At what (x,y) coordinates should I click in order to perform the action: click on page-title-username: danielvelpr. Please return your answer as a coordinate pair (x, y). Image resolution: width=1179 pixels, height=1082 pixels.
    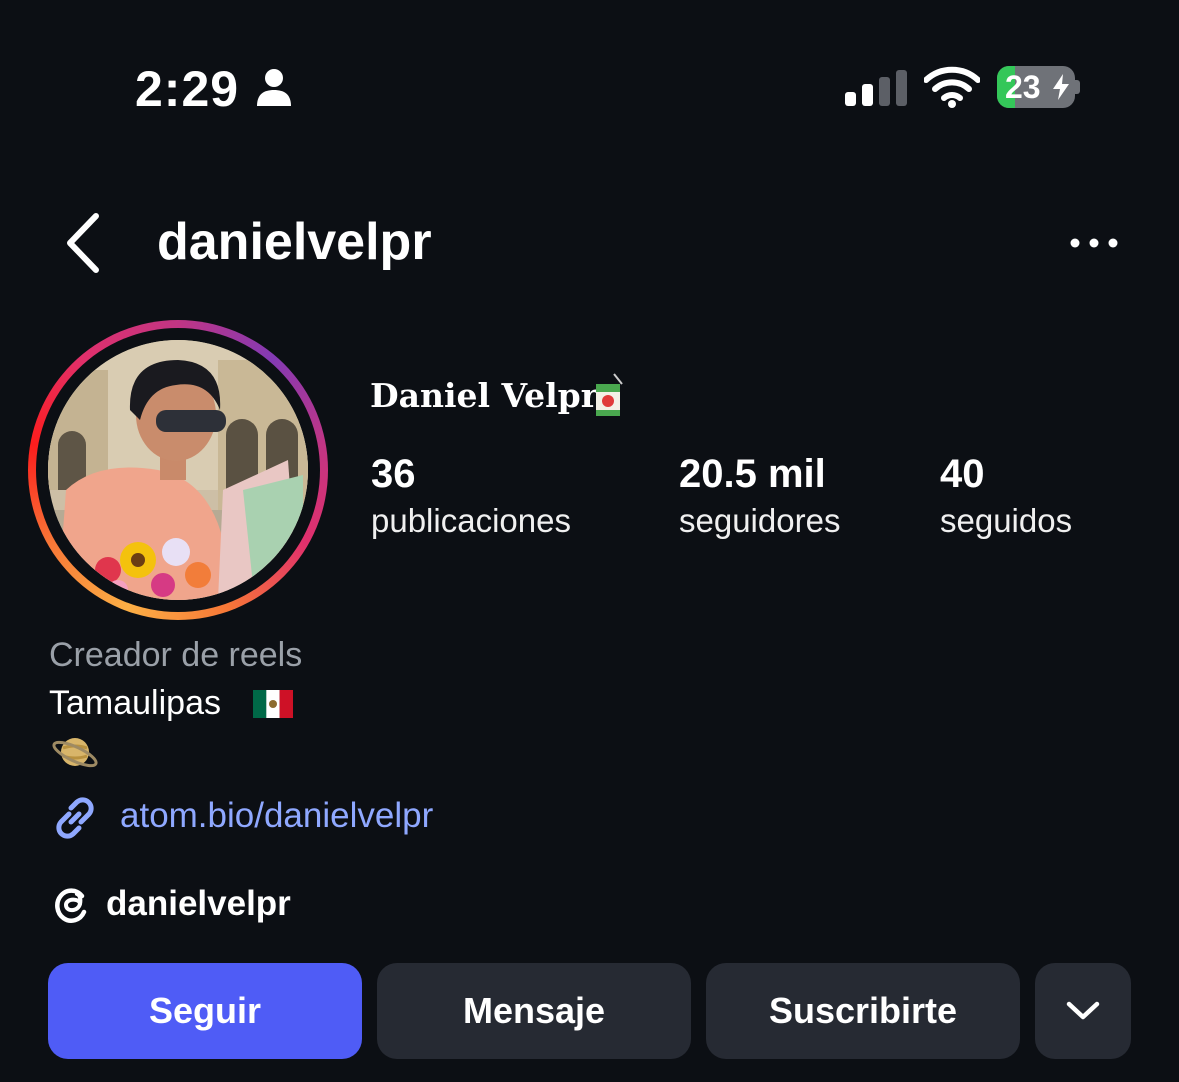
    Looking at the image, I should click on (294, 242).